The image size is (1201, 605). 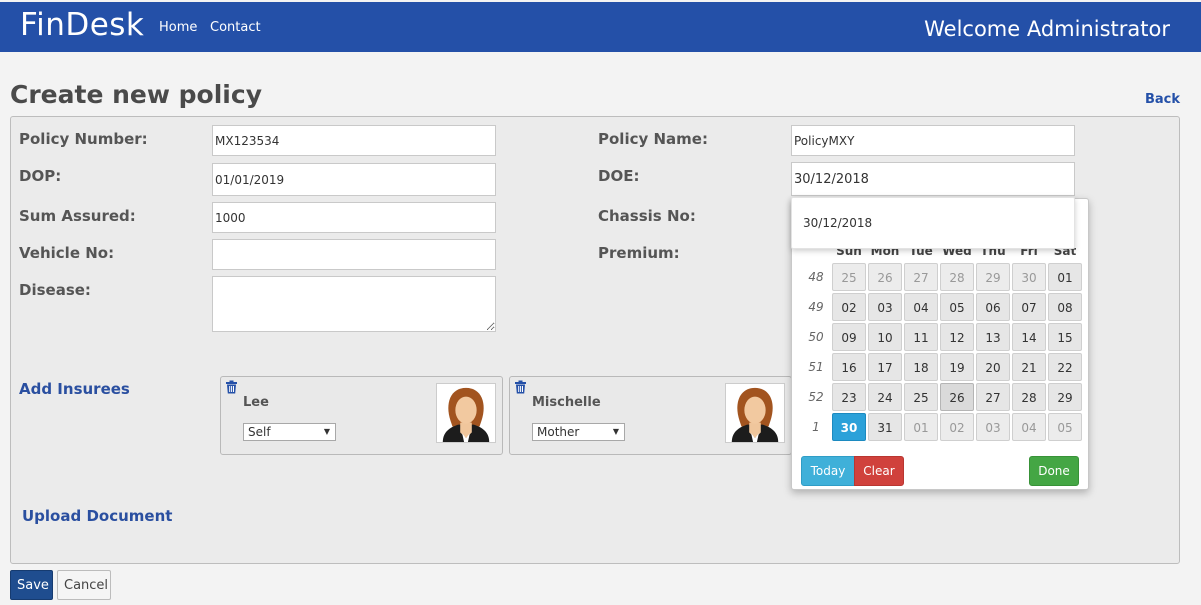 I want to click on week-number: 48, so click(x=816, y=277).